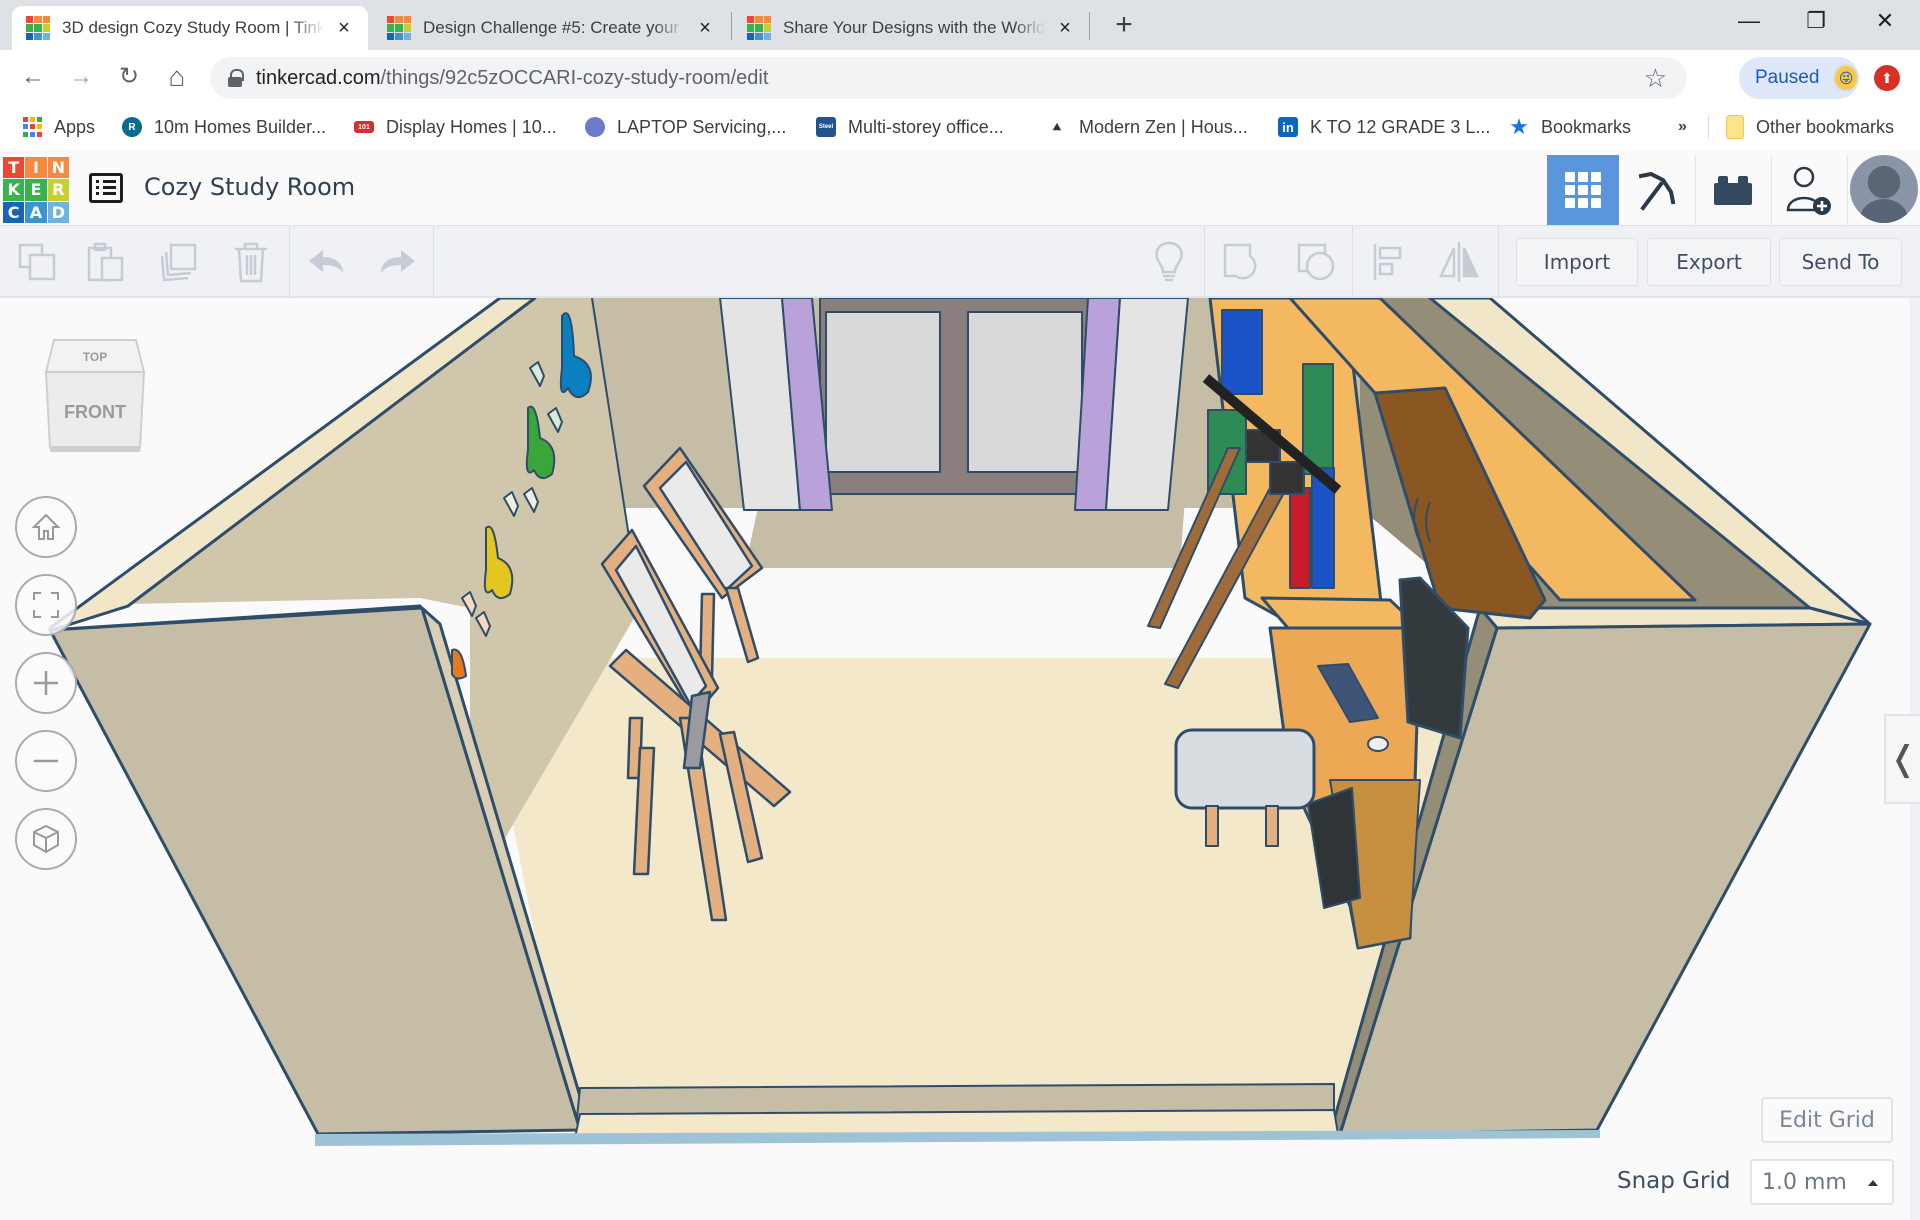 Image resolution: width=1920 pixels, height=1220 pixels. I want to click on view-cube-top-label: TOP, so click(95, 357).